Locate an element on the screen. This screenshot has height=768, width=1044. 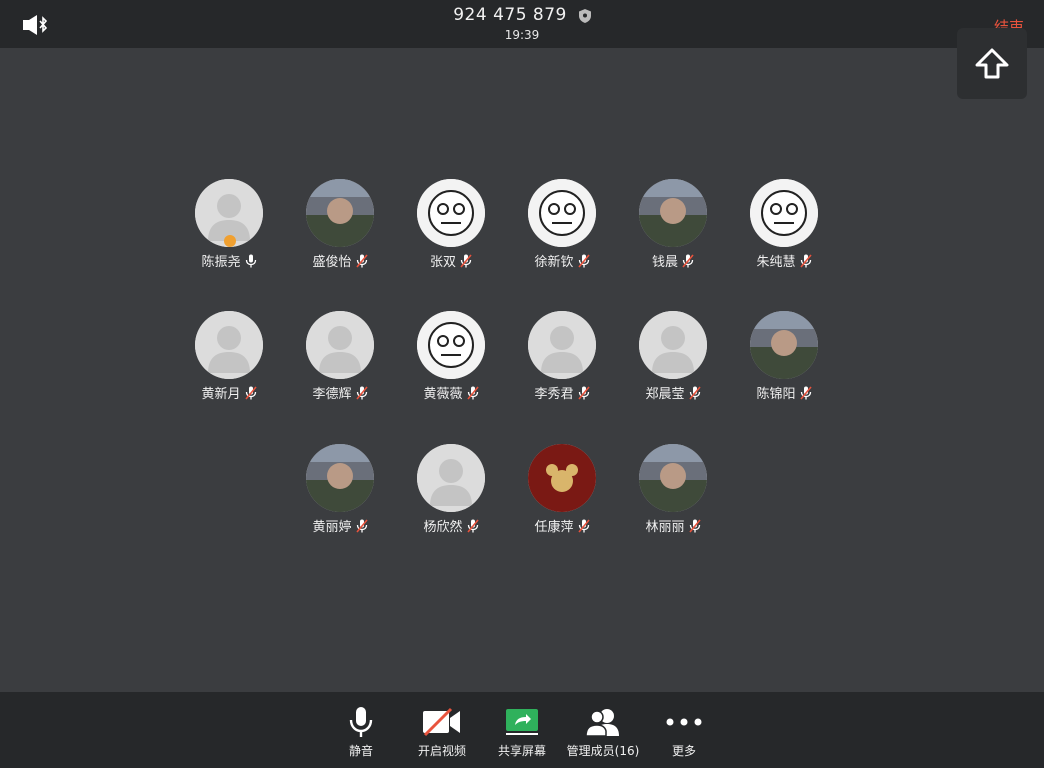
participant-name-row: 盛俊怡 is located at coordinates (340, 260).